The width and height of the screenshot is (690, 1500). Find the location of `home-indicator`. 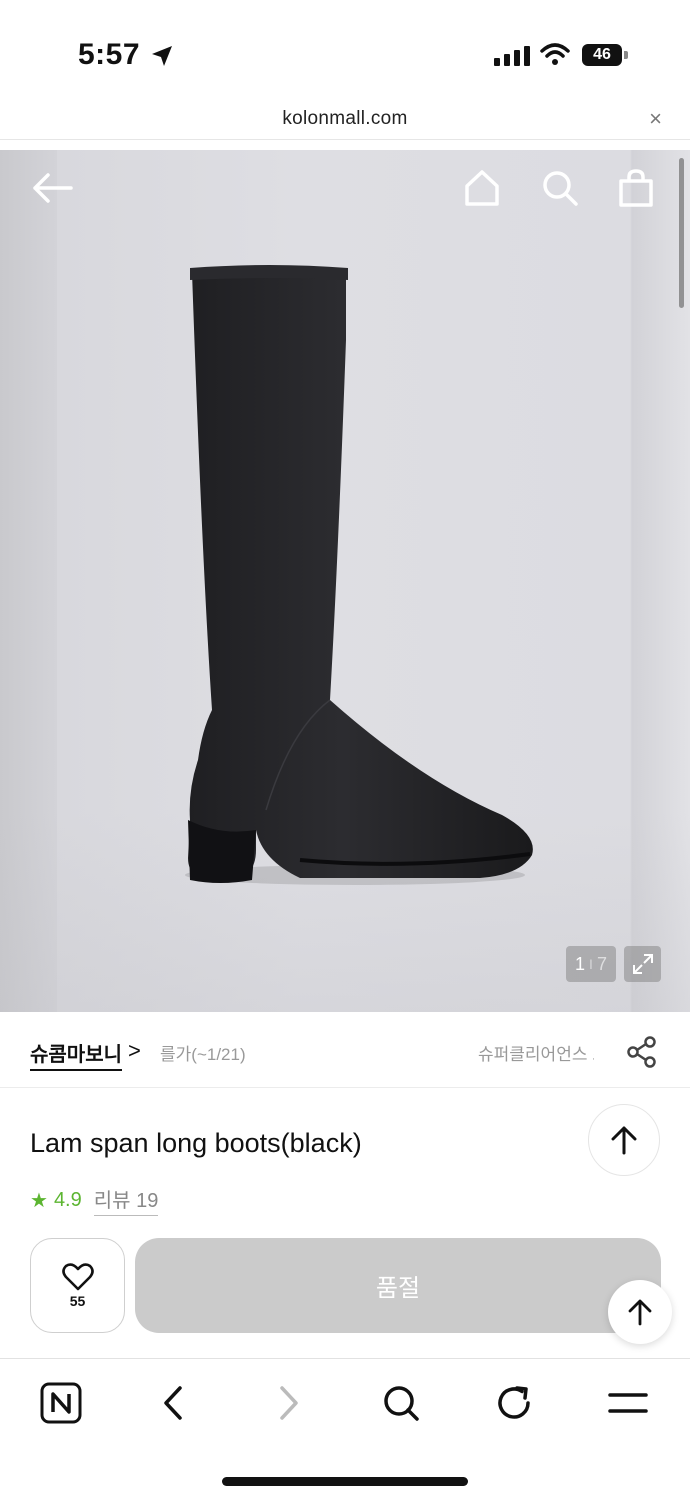

home-indicator is located at coordinates (345, 1481).